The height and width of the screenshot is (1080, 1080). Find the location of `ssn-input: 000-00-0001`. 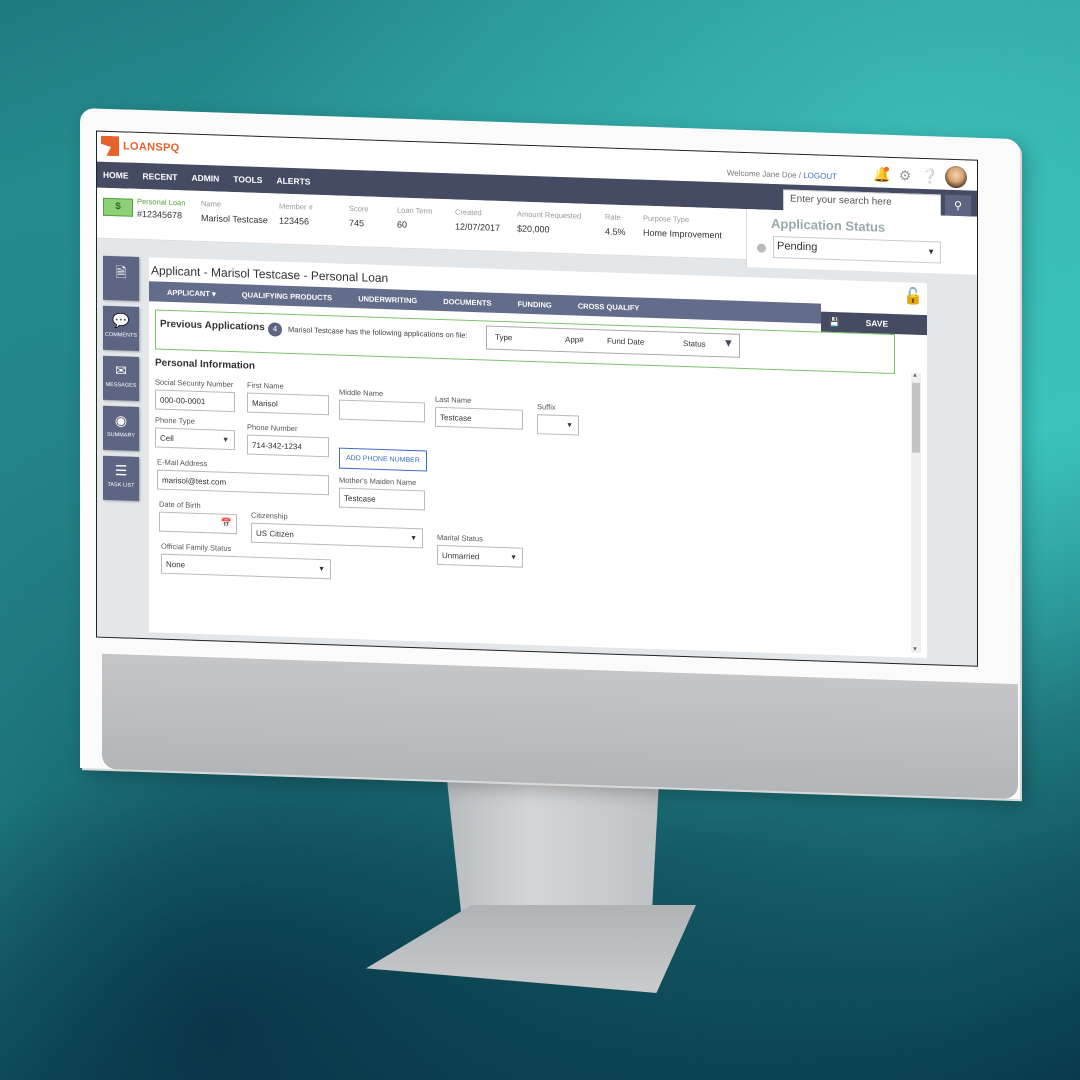

ssn-input: 000-00-0001 is located at coordinates (195, 401).